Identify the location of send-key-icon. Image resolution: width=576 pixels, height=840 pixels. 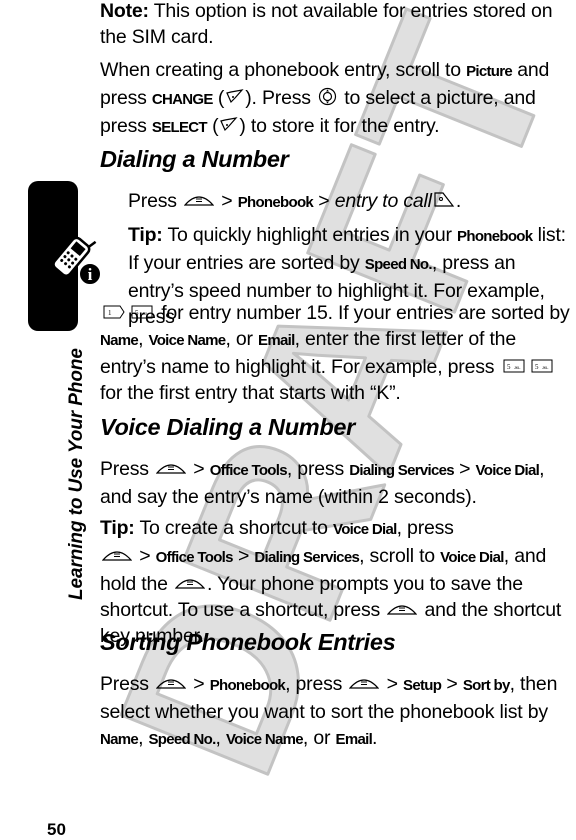
(444, 199).